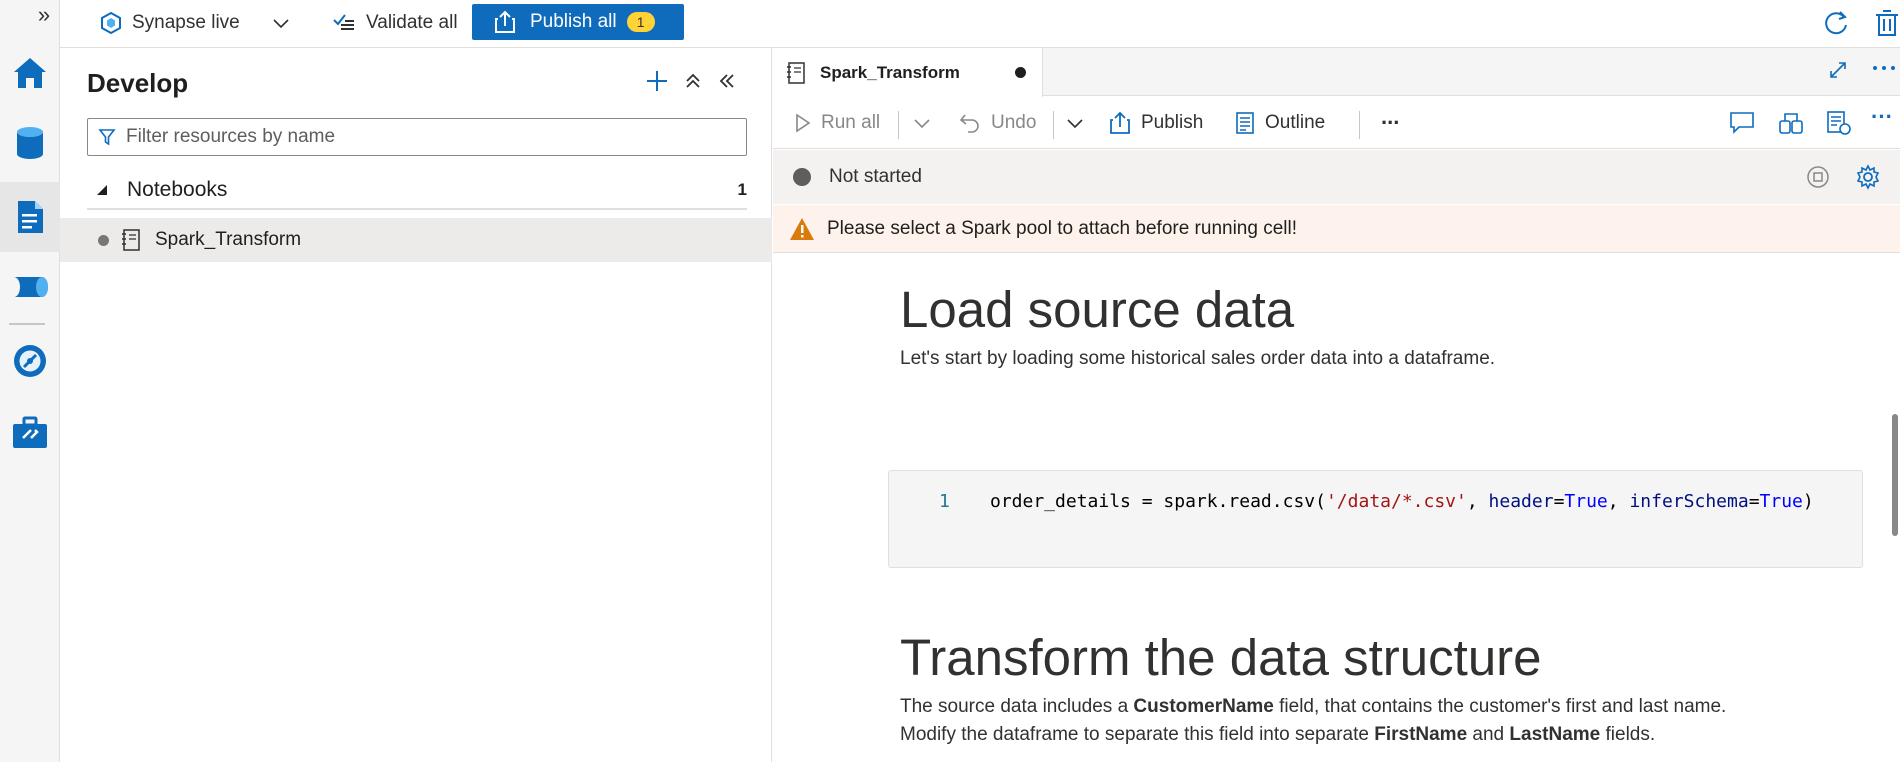 This screenshot has width=1900, height=762. What do you see at coordinates (1245, 123) in the screenshot?
I see `outline-icon` at bounding box center [1245, 123].